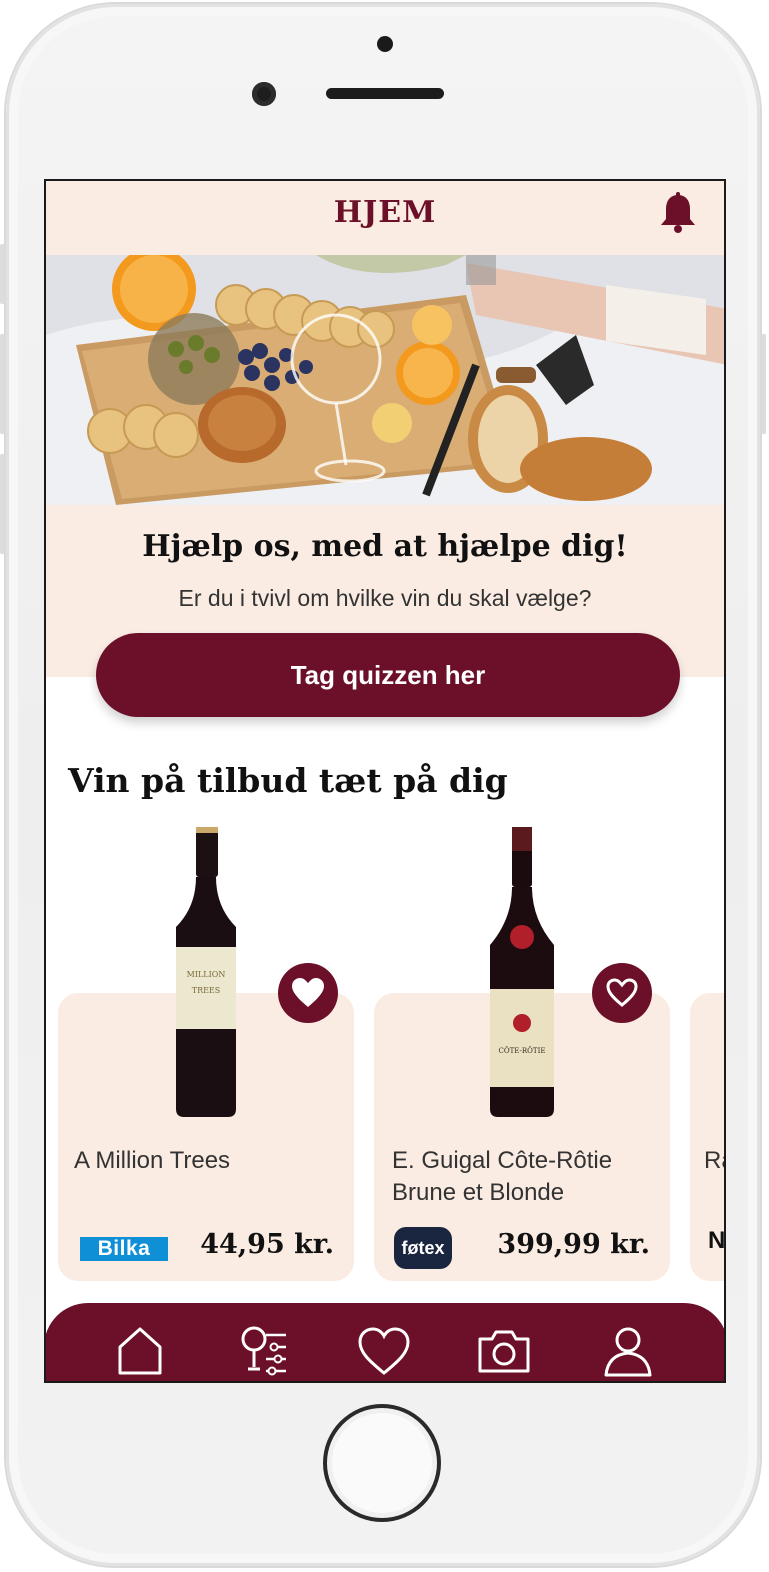 This screenshot has height=1572, width=769. I want to click on hero-image-picnic, so click(385, 380).